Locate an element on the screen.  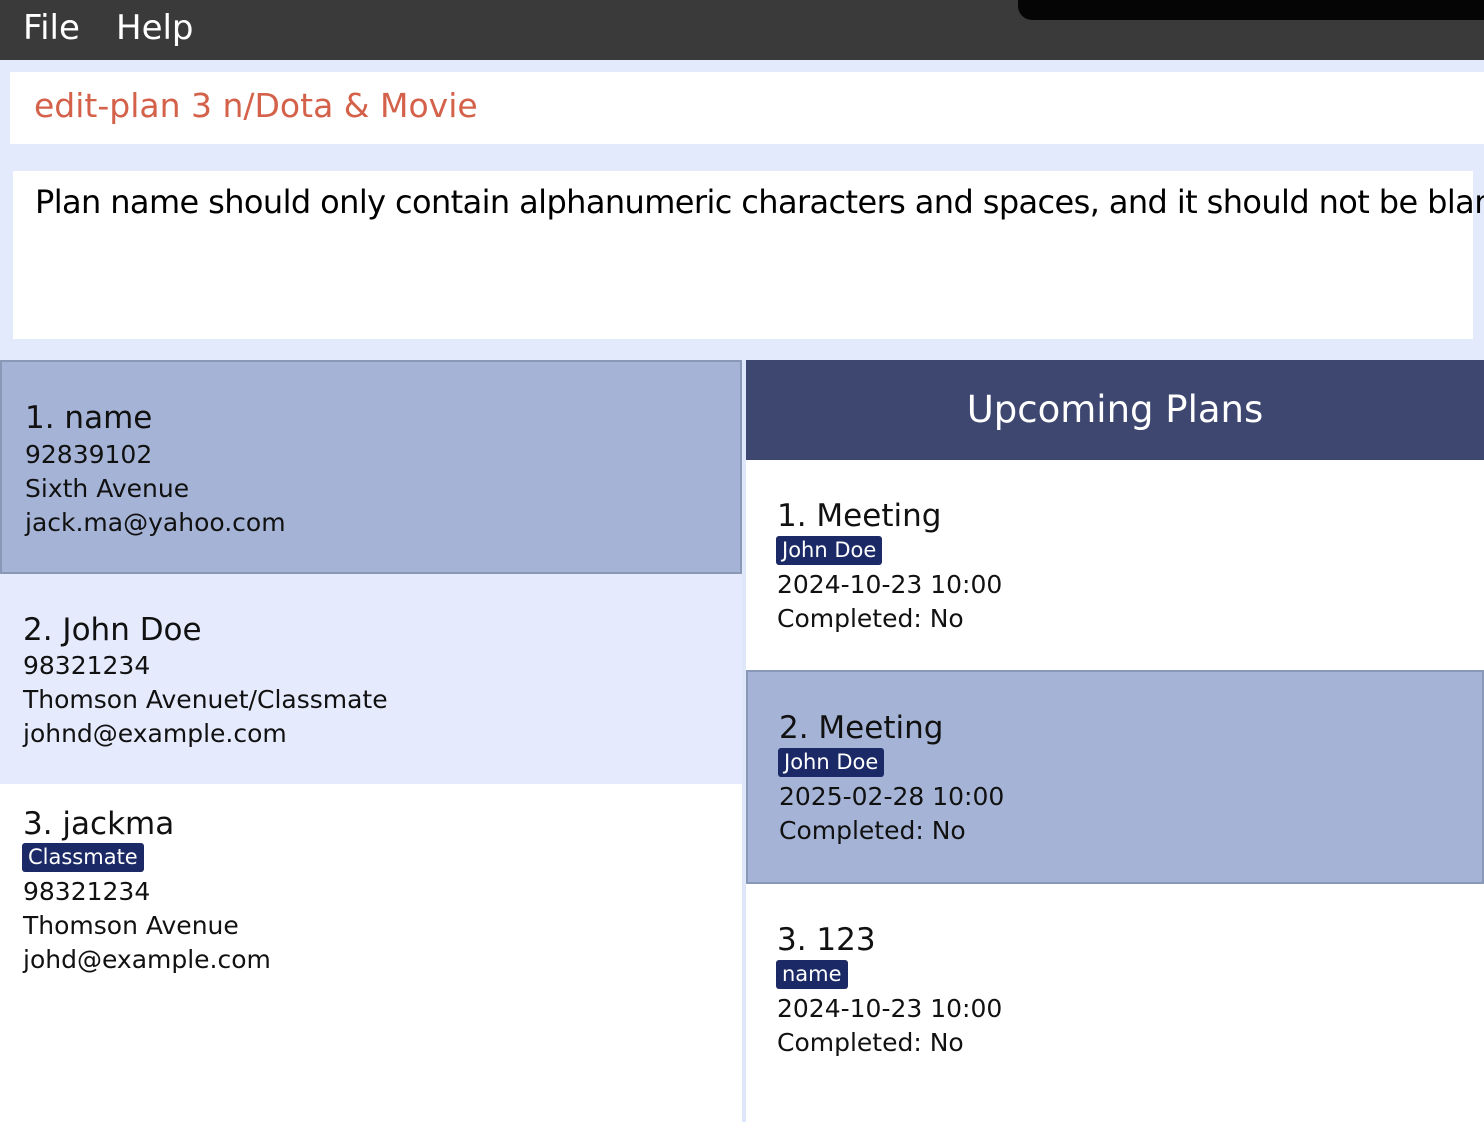
person-phone: 92839102 is located at coordinates (89, 454).